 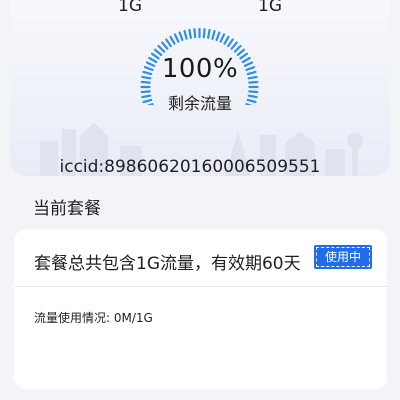 What do you see at coordinates (93, 318) in the screenshot?
I see `data-usage-status: 流量使用情况: 0M/1G` at bounding box center [93, 318].